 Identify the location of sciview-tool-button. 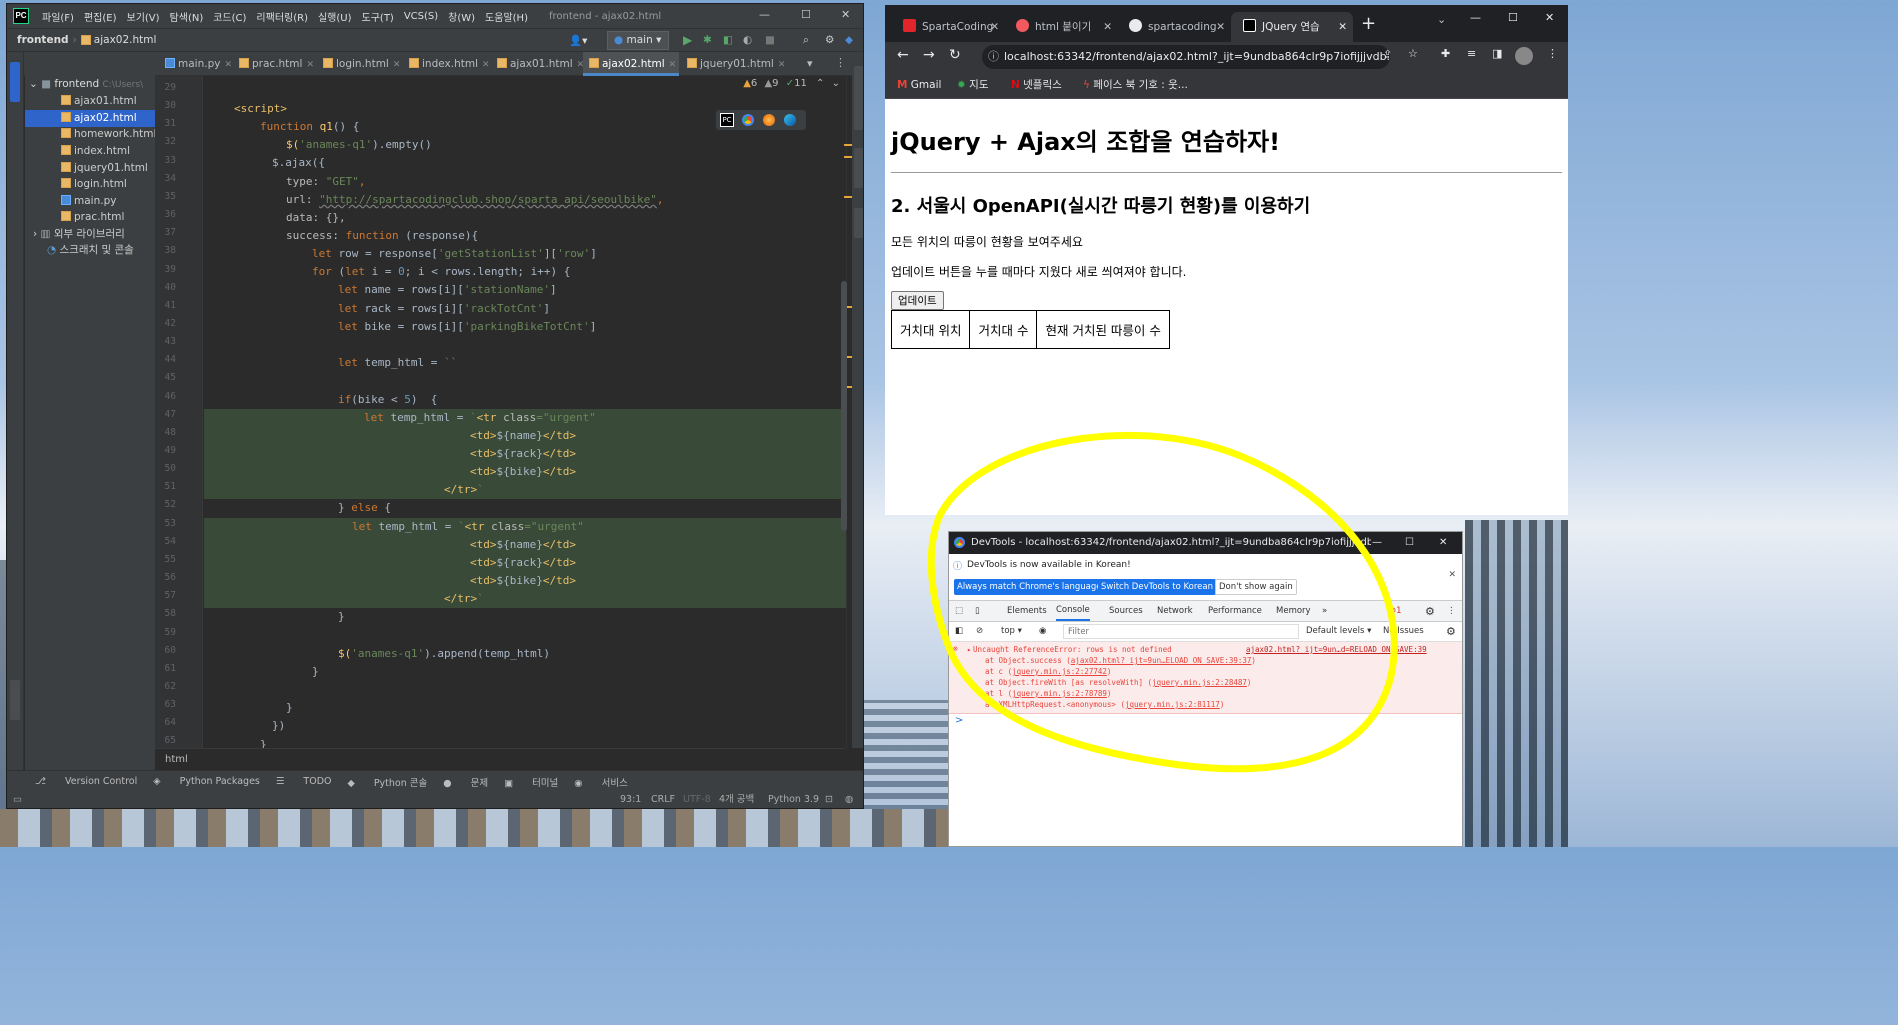
(858, 168).